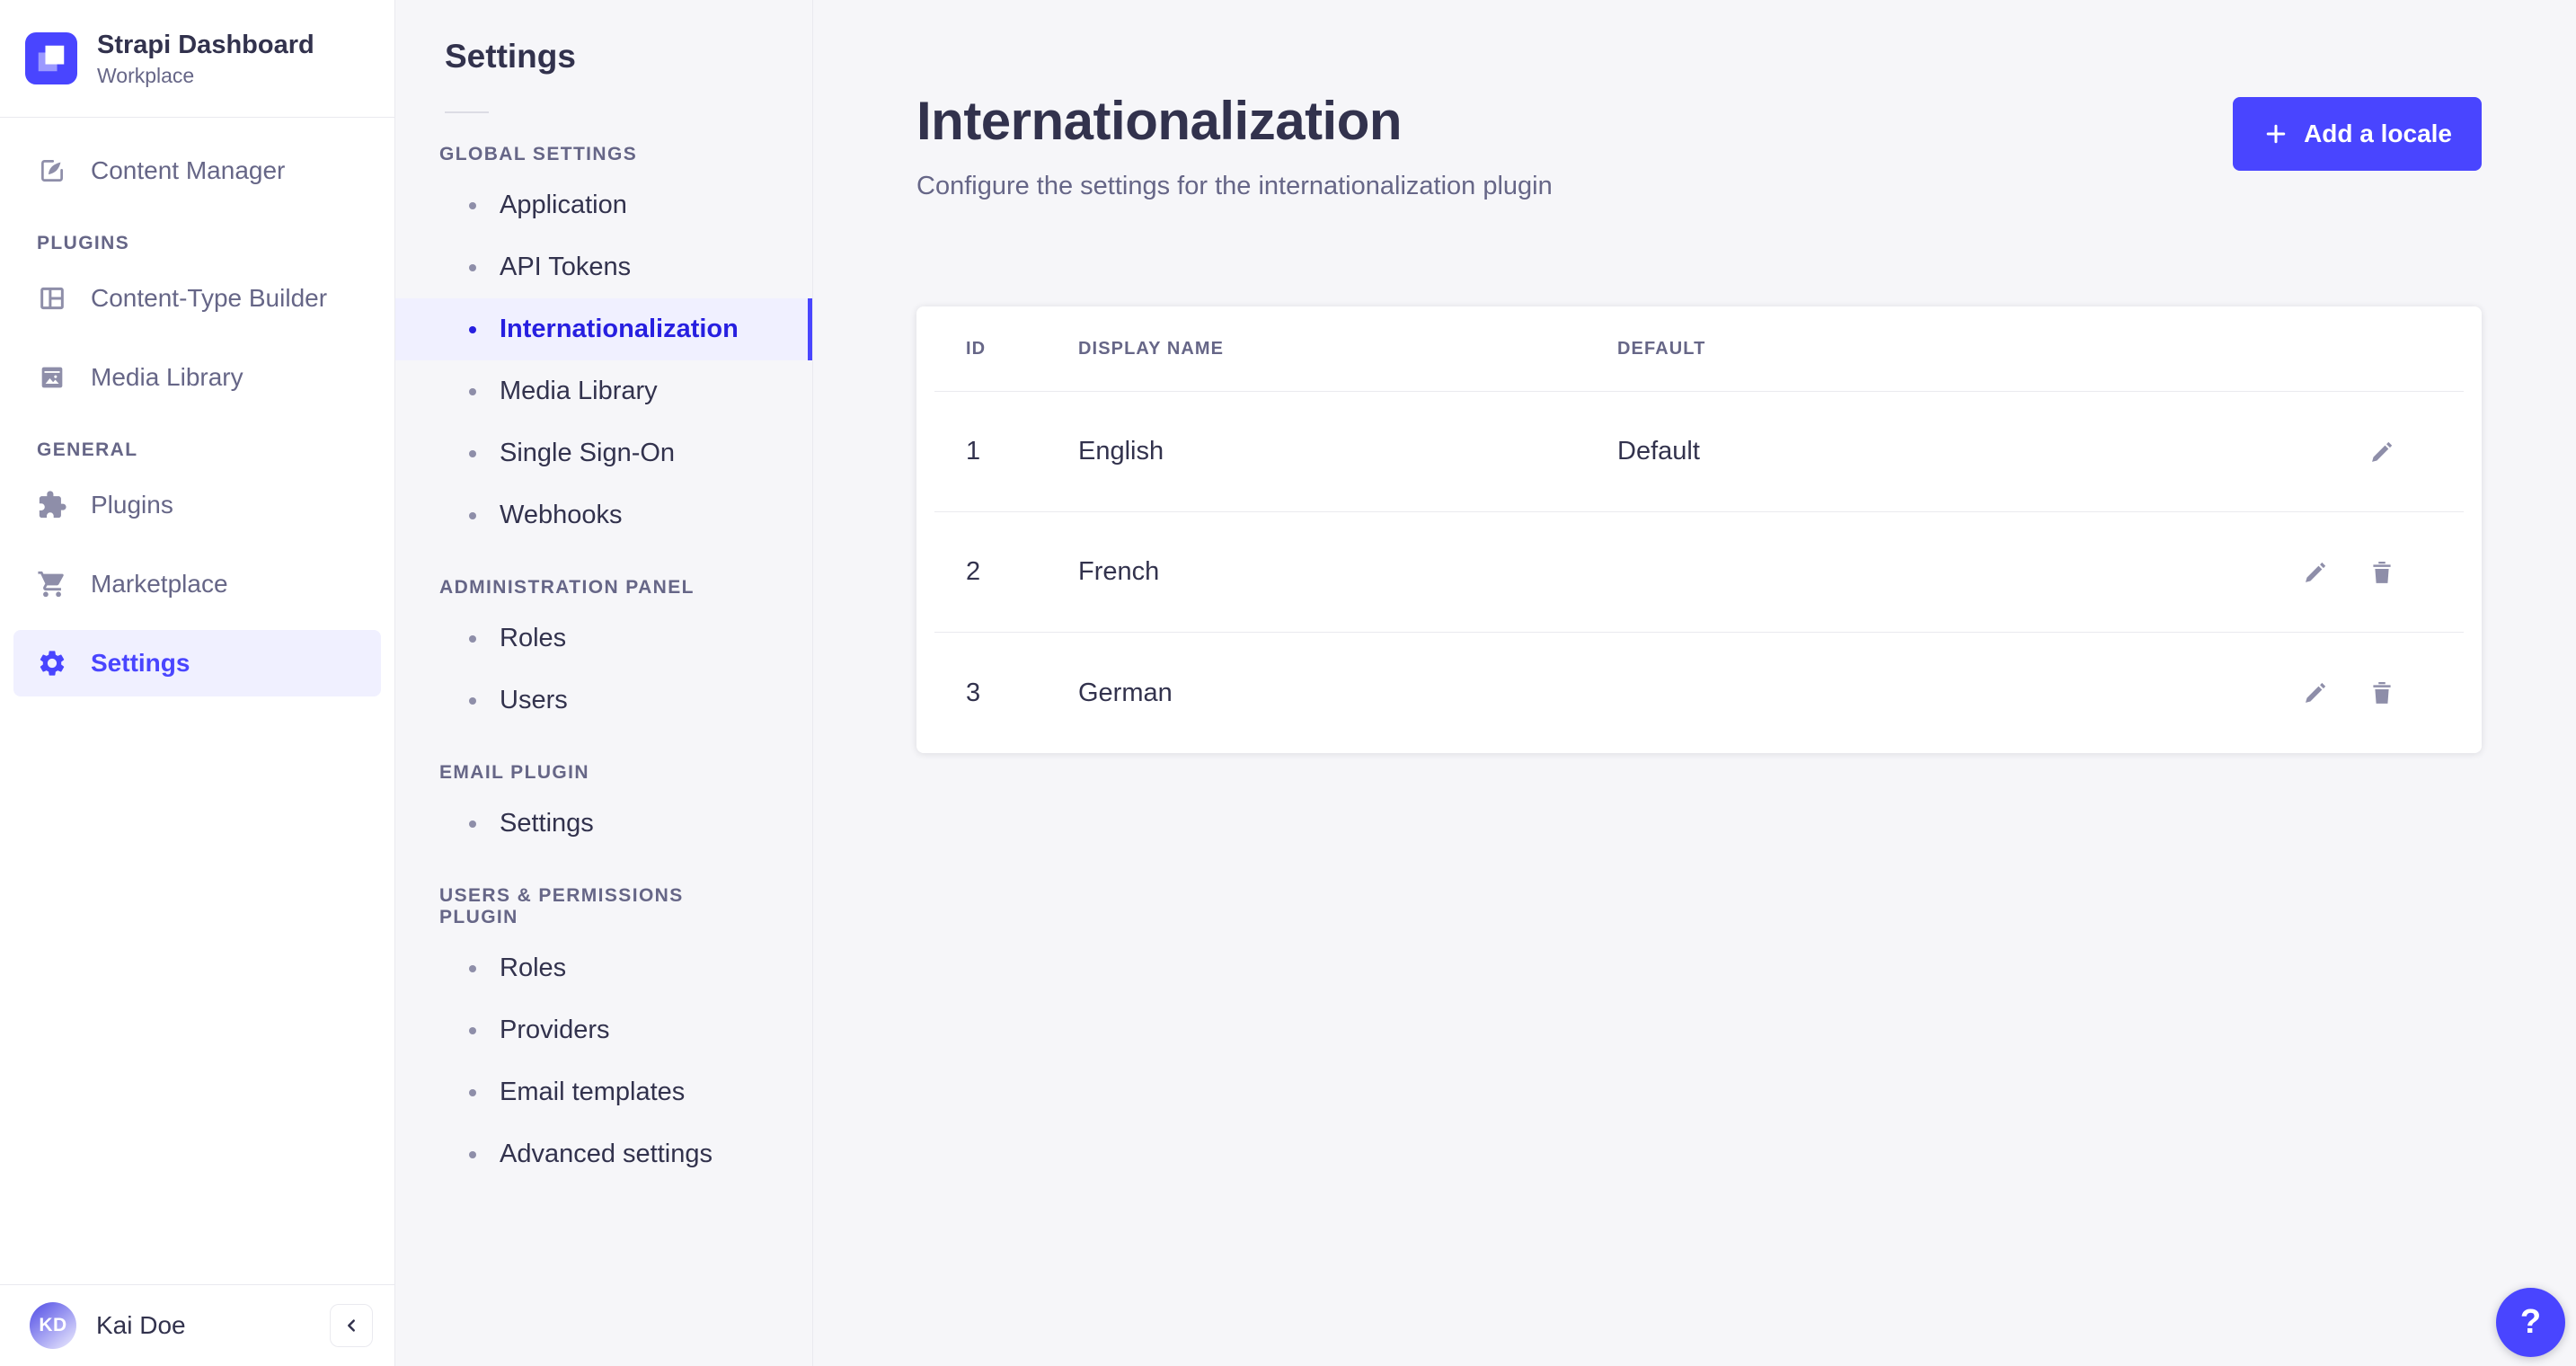  Describe the element at coordinates (197, 663) in the screenshot. I see `sidebar-item-settings: Settings` at that location.